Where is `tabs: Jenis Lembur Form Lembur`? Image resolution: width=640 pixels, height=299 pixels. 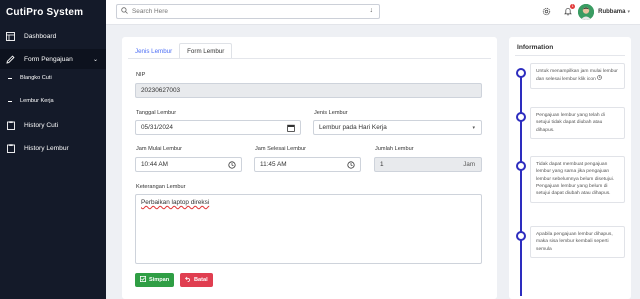
tabs: Jenis Lembur Form Lembur is located at coordinates (180, 51).